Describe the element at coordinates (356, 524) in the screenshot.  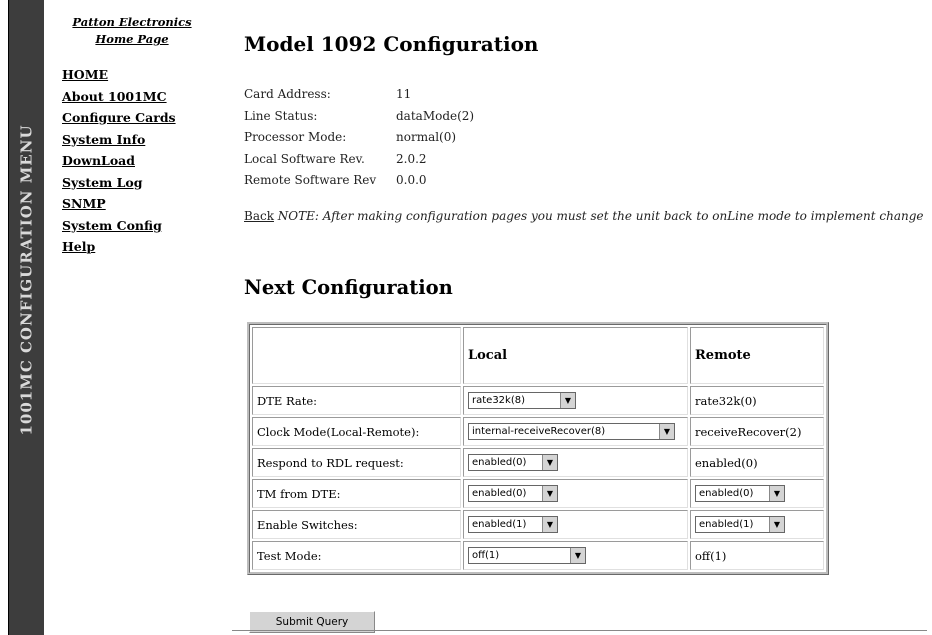
I see `row-label: Enable Switches:` at that location.